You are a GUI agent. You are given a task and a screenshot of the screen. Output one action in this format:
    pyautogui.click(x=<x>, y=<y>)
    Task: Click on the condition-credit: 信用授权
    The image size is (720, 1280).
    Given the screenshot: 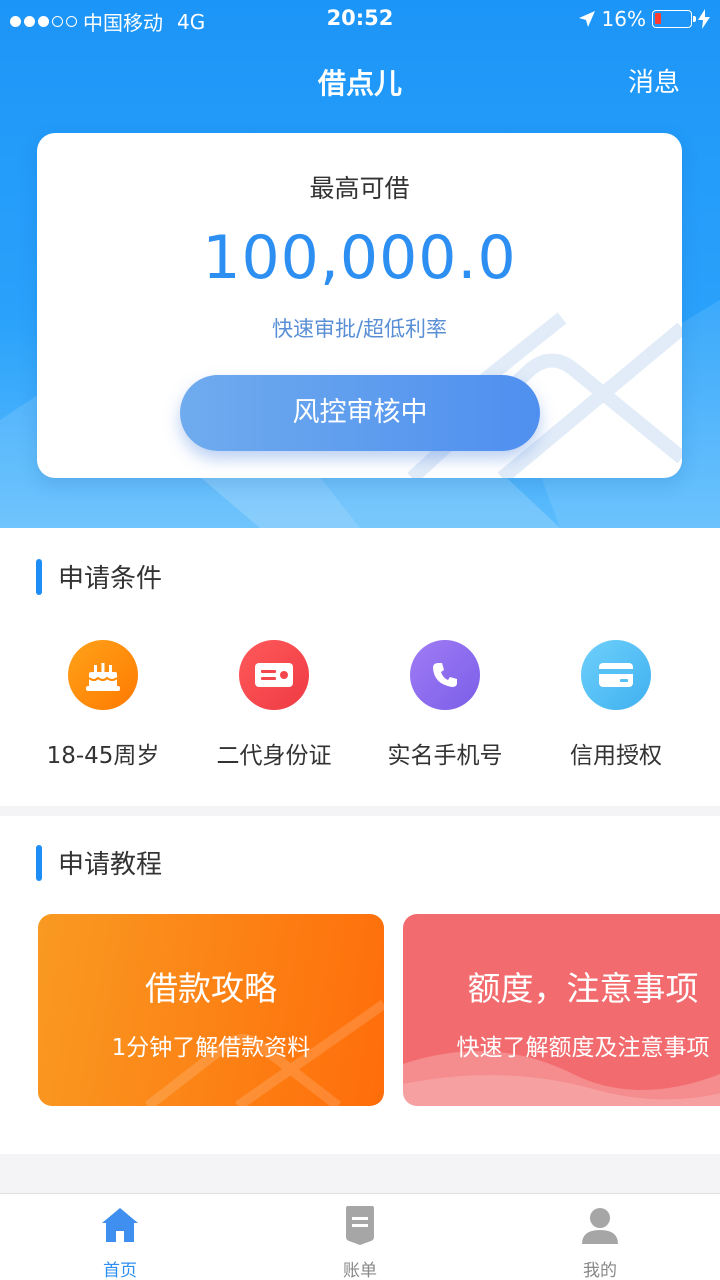 What is the action you would take?
    pyautogui.click(x=616, y=705)
    